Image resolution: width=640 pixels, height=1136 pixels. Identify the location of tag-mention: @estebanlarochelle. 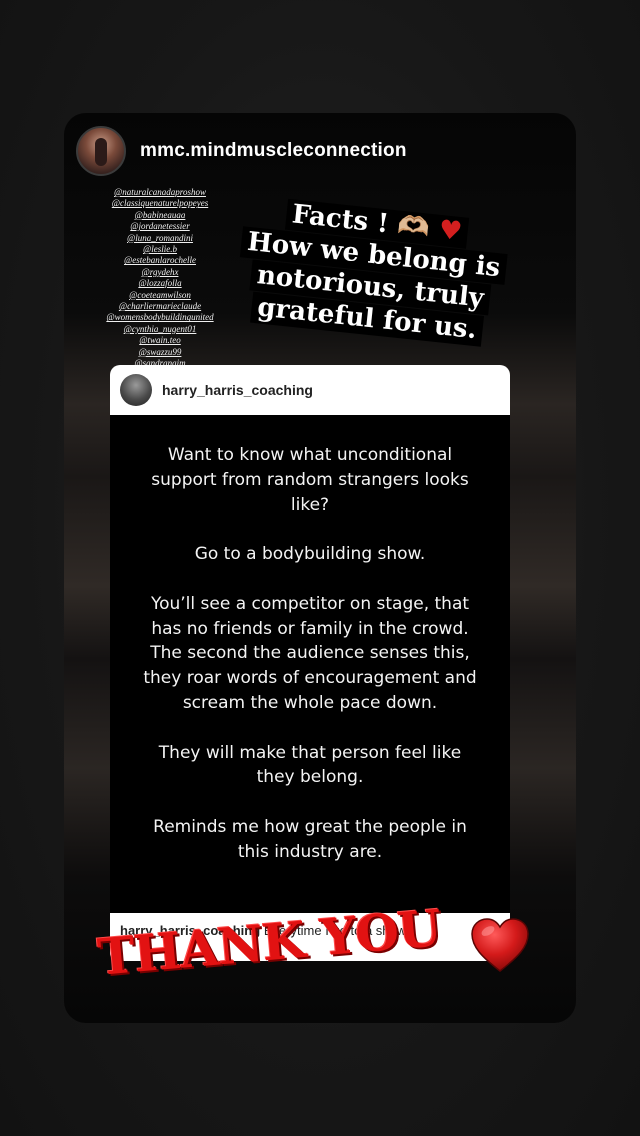
(160, 260).